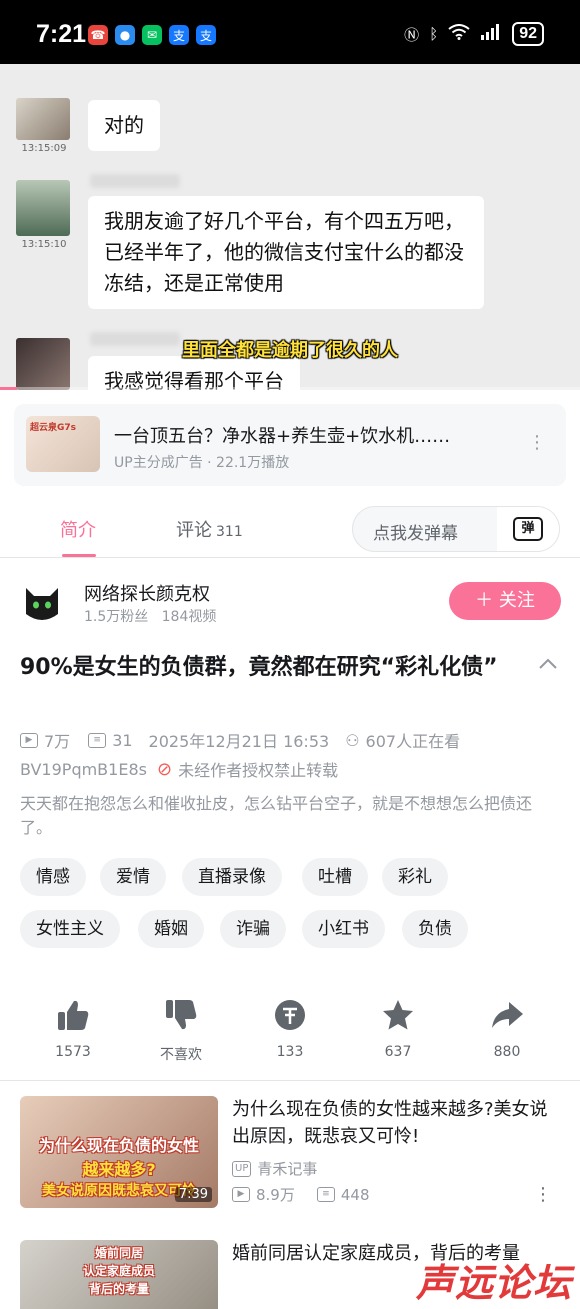 The width and height of the screenshot is (580, 1309). I want to click on favorite-button: 637, so click(398, 1029).